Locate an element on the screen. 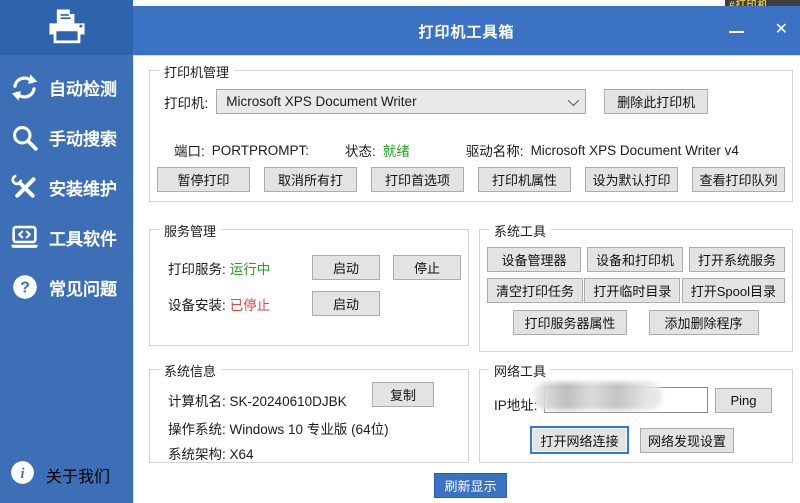  print-preferences-button: 打印首选项 is located at coordinates (417, 179).